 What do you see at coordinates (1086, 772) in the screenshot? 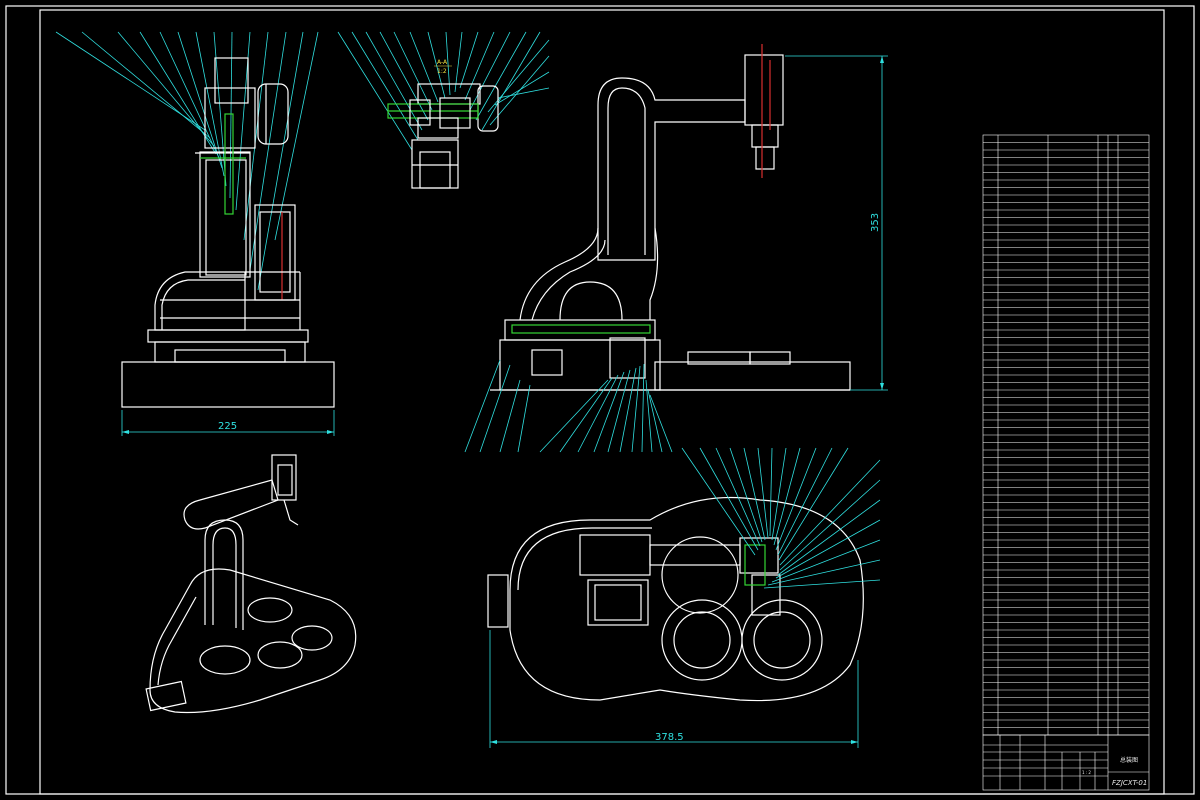
I see `sheet-scale: 1 : 2` at bounding box center [1086, 772].